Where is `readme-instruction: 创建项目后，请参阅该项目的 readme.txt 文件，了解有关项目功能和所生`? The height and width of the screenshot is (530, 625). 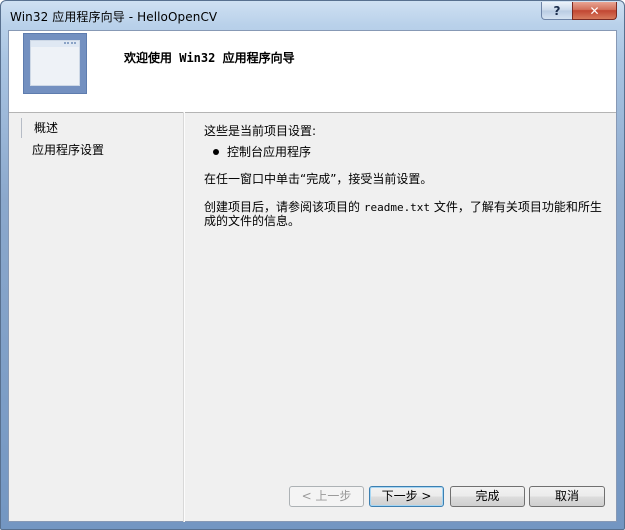 readme-instruction: 创建项目后，请参阅该项目的 readme.txt 文件，了解有关项目功能和所生 is located at coordinates (406, 207).